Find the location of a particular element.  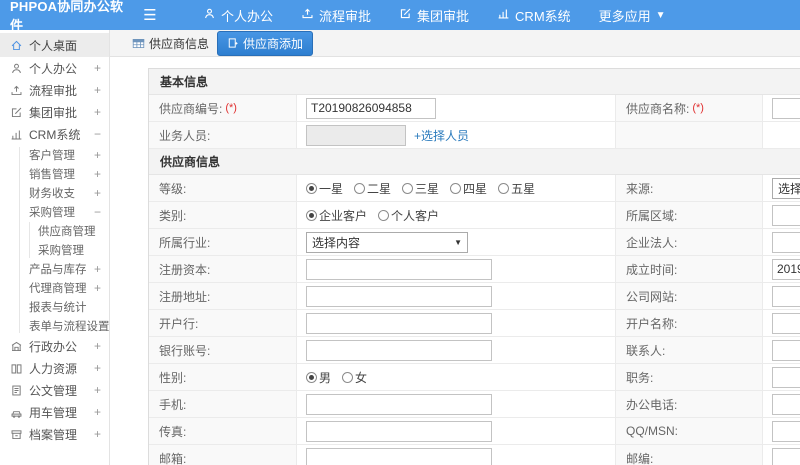

tab-label: 供应商信息 is located at coordinates (179, 43).